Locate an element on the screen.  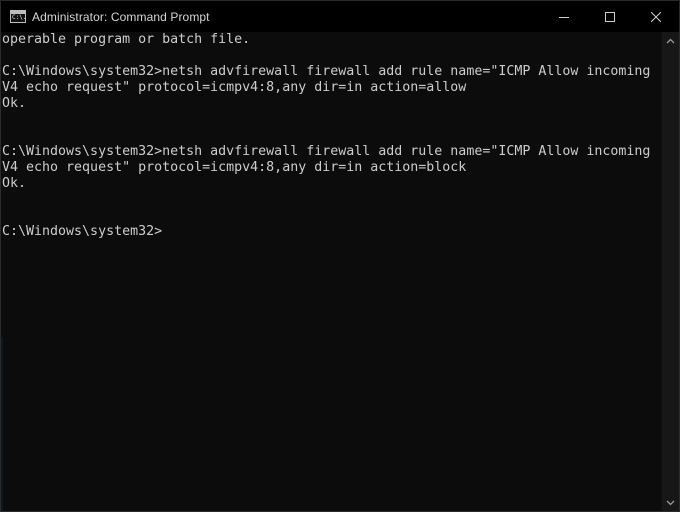
close-button is located at coordinates (656, 16).